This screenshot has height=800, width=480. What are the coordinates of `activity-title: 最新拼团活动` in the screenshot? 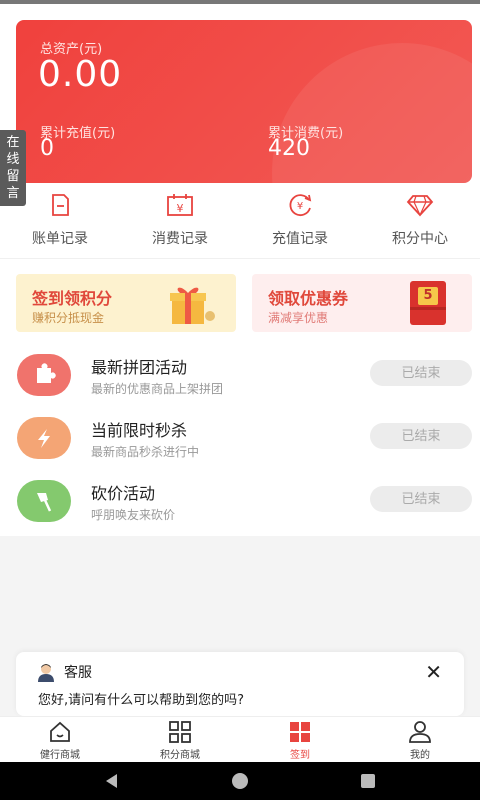 It's located at (139, 367).